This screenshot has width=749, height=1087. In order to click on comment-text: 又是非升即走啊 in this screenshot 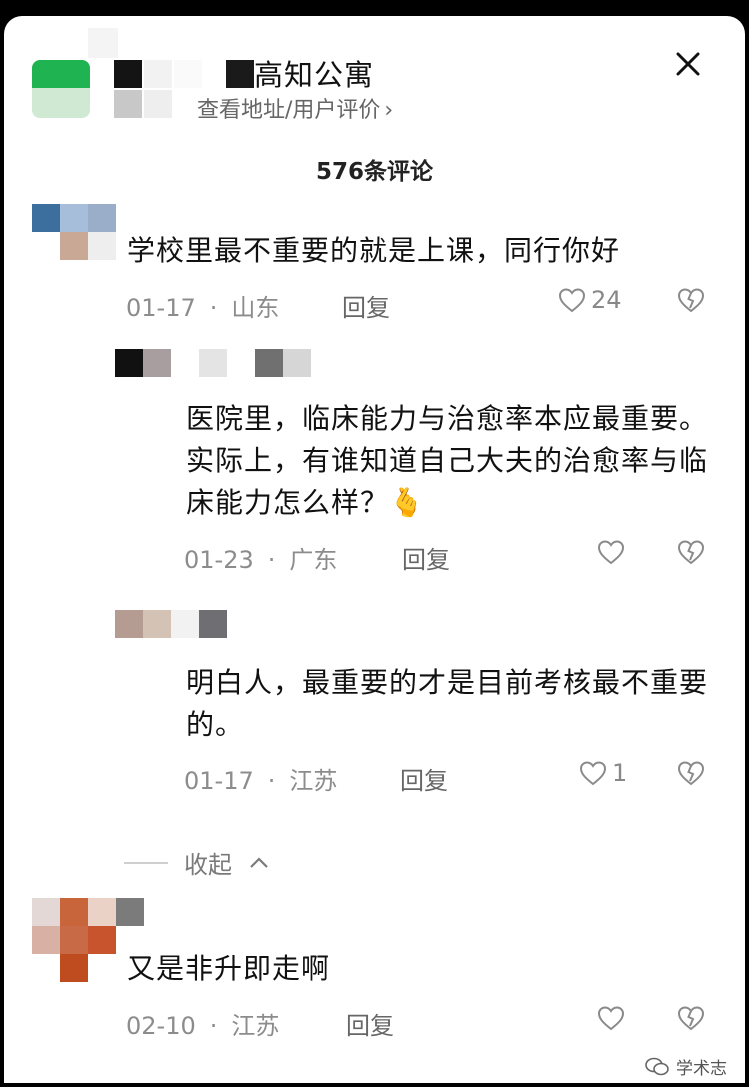, I will do `click(229, 968)`.